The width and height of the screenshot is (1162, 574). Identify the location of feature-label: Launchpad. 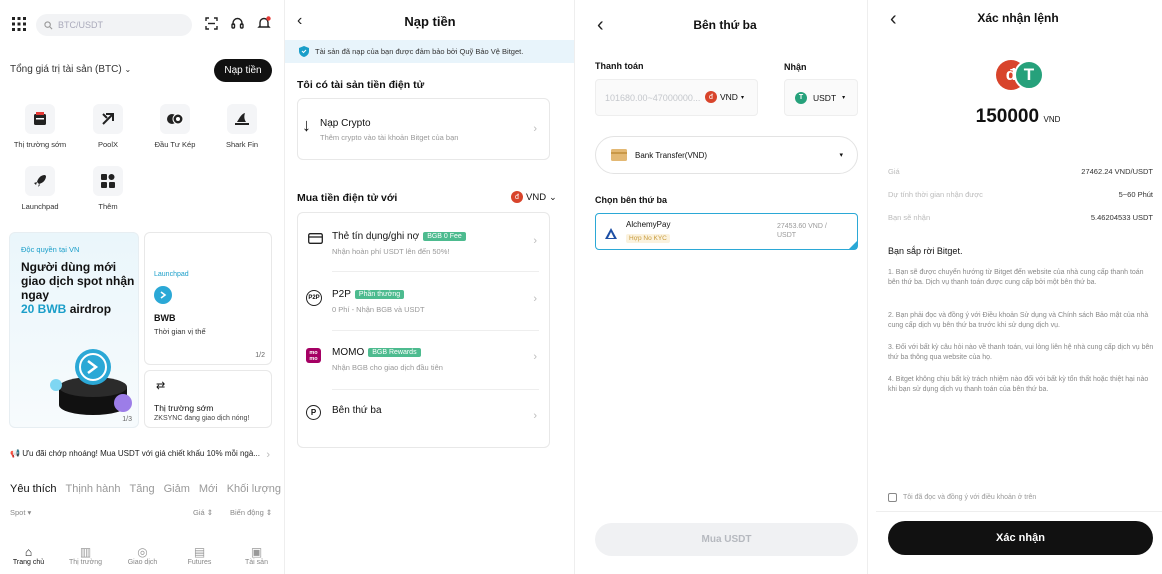
(40, 206).